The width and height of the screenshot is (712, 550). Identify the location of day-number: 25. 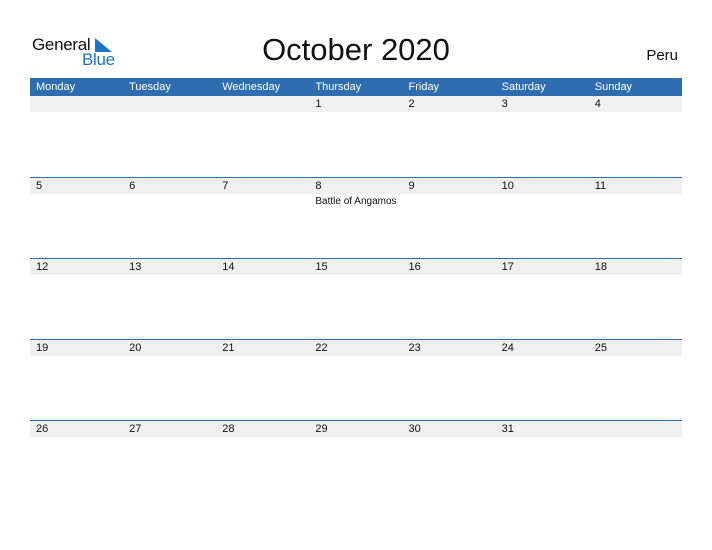
(600, 348).